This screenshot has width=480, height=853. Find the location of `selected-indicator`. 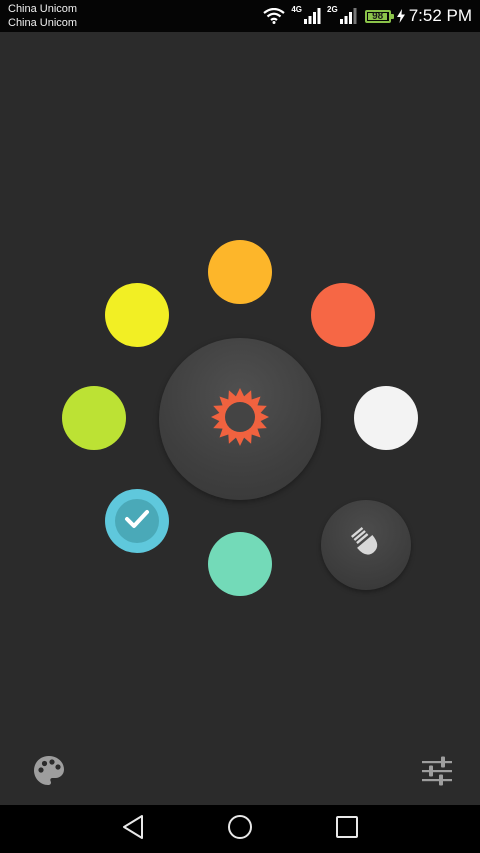

selected-indicator is located at coordinates (137, 521).